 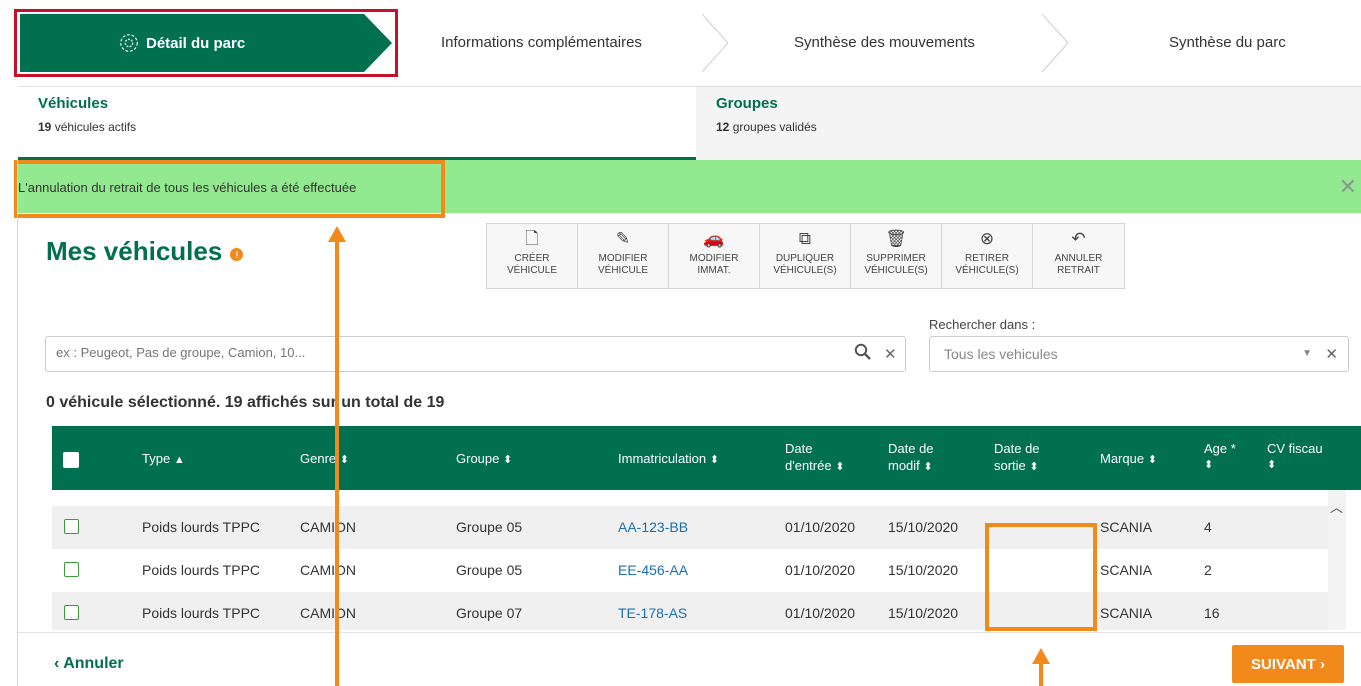 What do you see at coordinates (911, 458) in the screenshot?
I see `col-date-modif: Date de modif ⬍` at bounding box center [911, 458].